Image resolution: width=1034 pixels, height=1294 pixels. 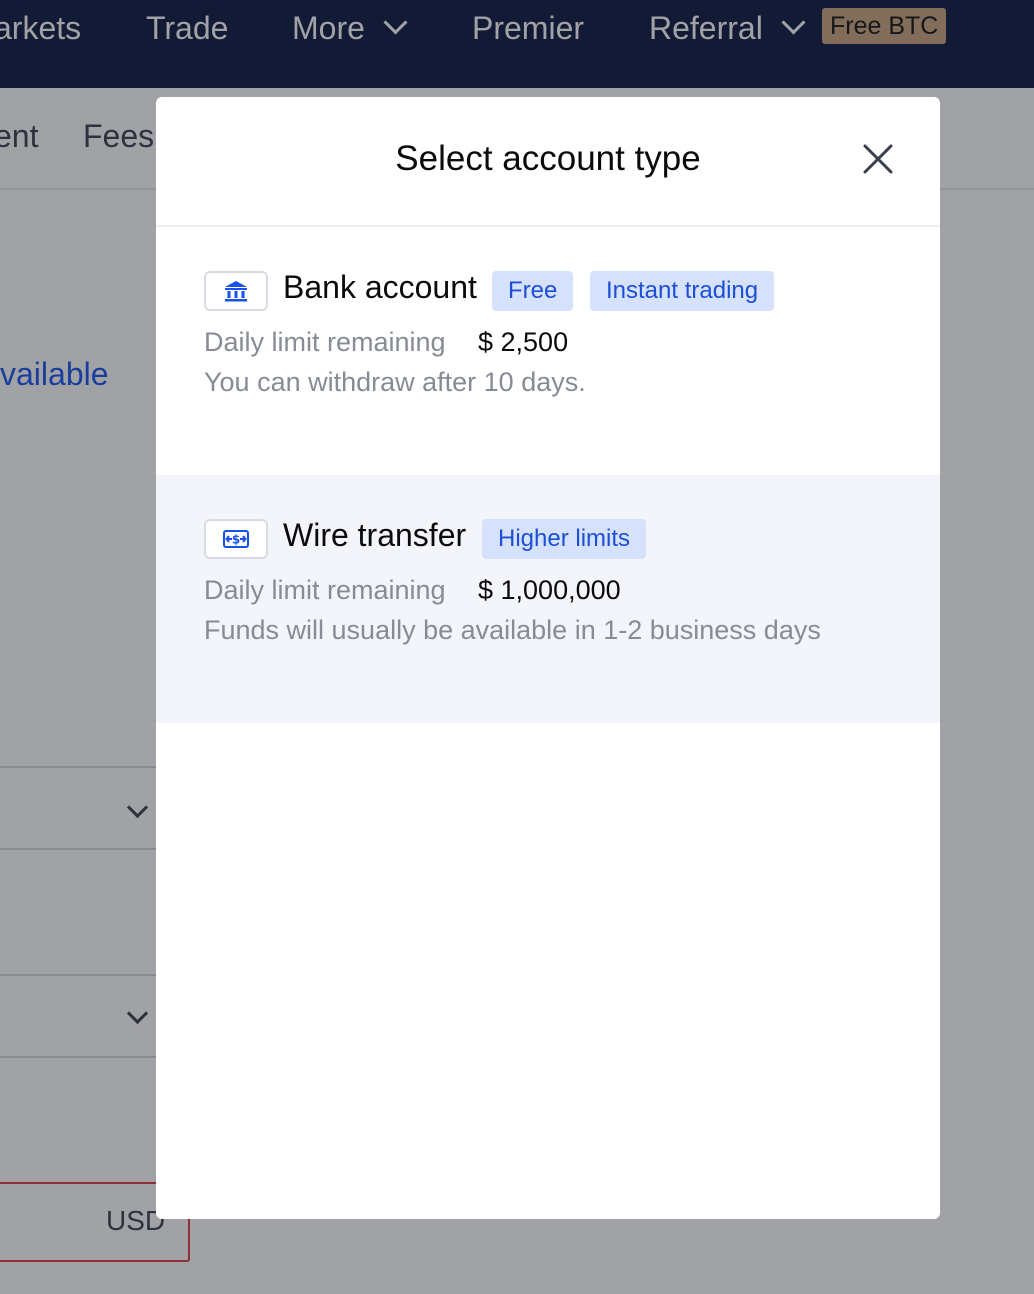 I want to click on daily-limit-value: $ 1,000,000, so click(x=549, y=590).